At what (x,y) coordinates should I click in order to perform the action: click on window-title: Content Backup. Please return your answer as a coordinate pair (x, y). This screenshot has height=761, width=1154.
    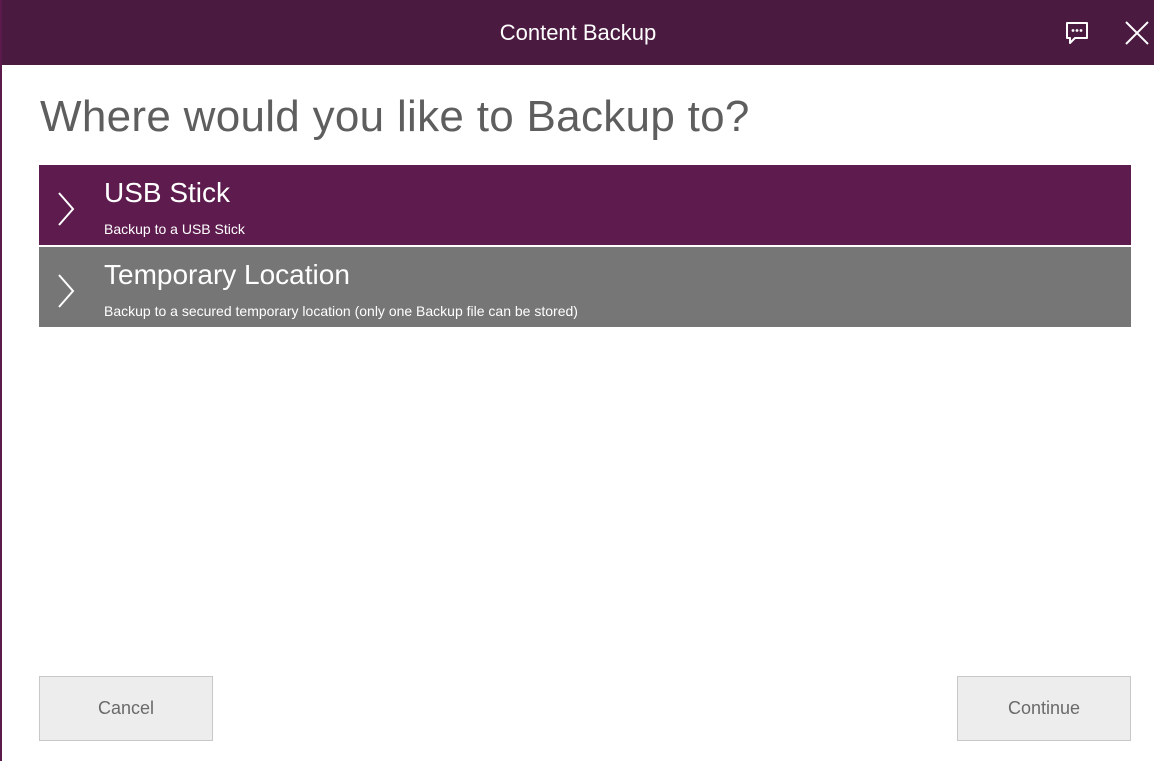
    Looking at the image, I should click on (578, 32).